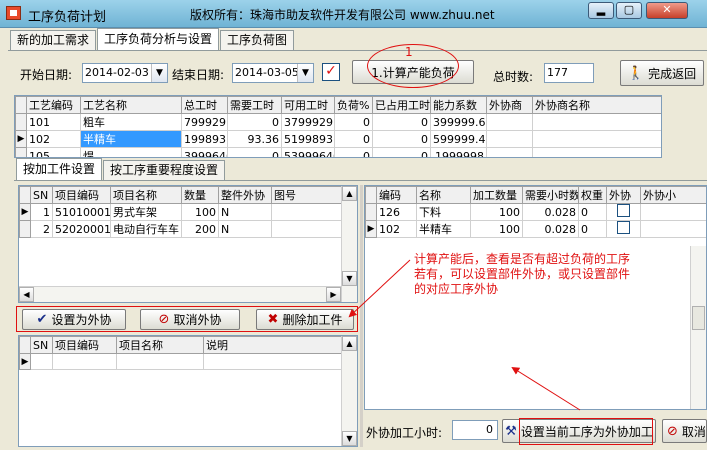 This screenshot has height=450, width=707. Describe the element at coordinates (511, 431) in the screenshot. I see `tools-icon: ⚒` at that location.